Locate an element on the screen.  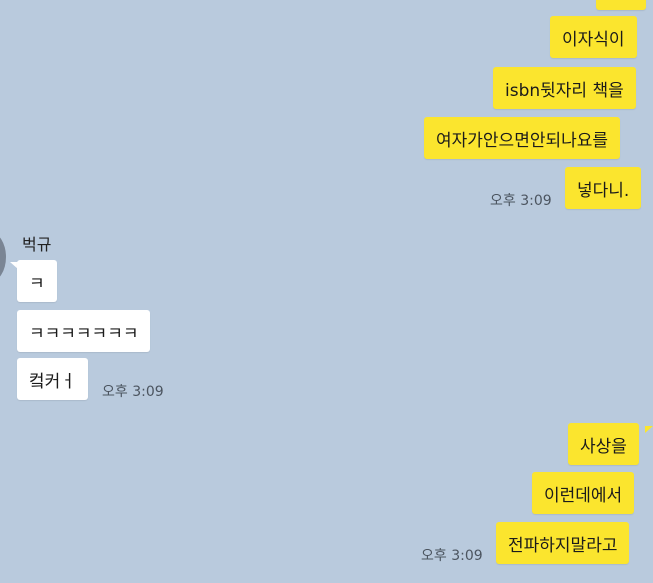
message-text: 넣다니. is located at coordinates (603, 190).